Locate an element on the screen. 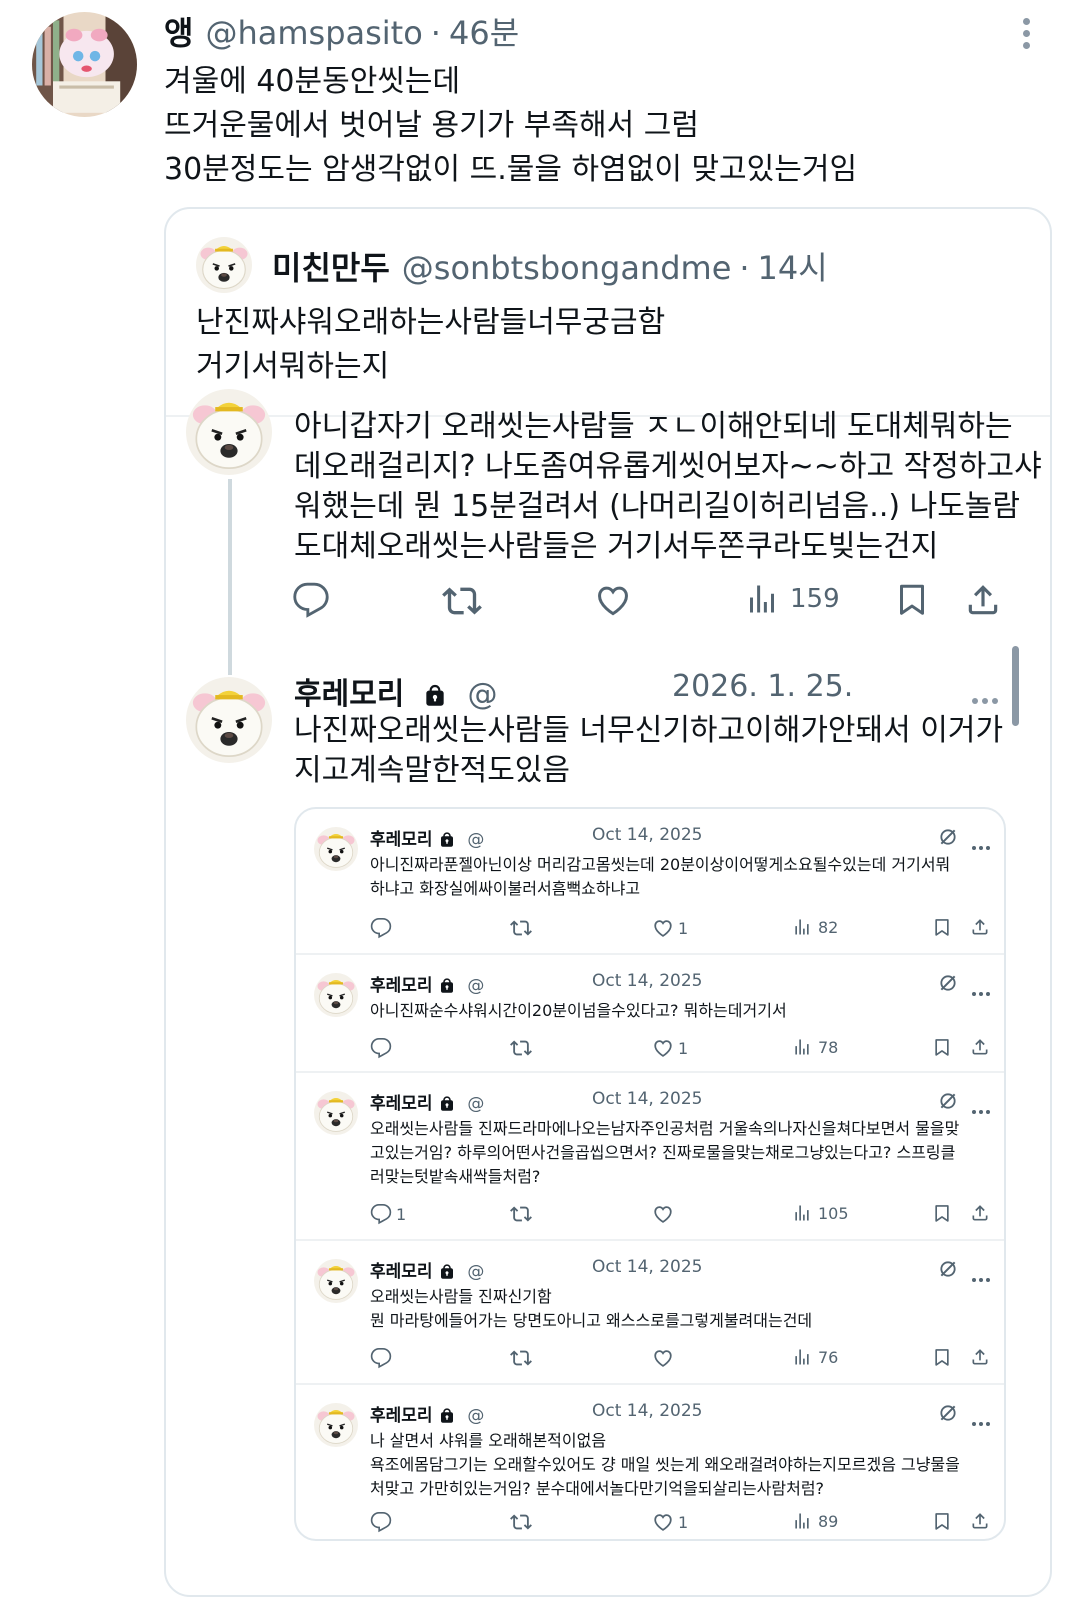  tweet-date: 2026. 1. 25. is located at coordinates (763, 686).